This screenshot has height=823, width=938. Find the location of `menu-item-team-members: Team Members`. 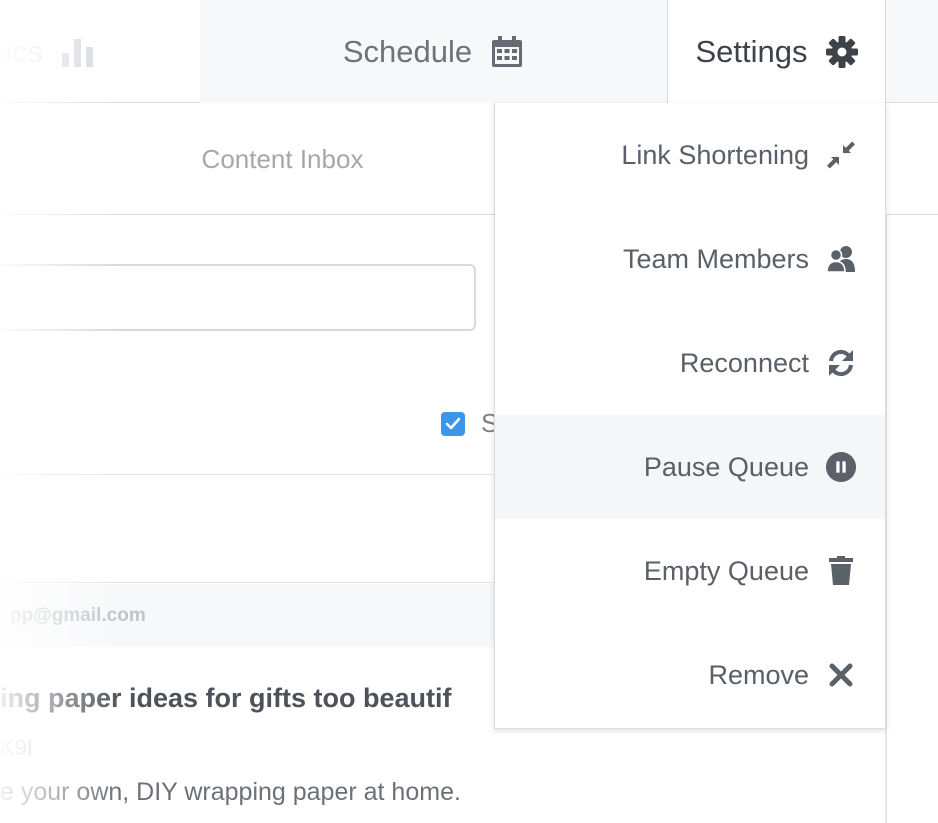

menu-item-team-members: Team Members is located at coordinates (690, 259).